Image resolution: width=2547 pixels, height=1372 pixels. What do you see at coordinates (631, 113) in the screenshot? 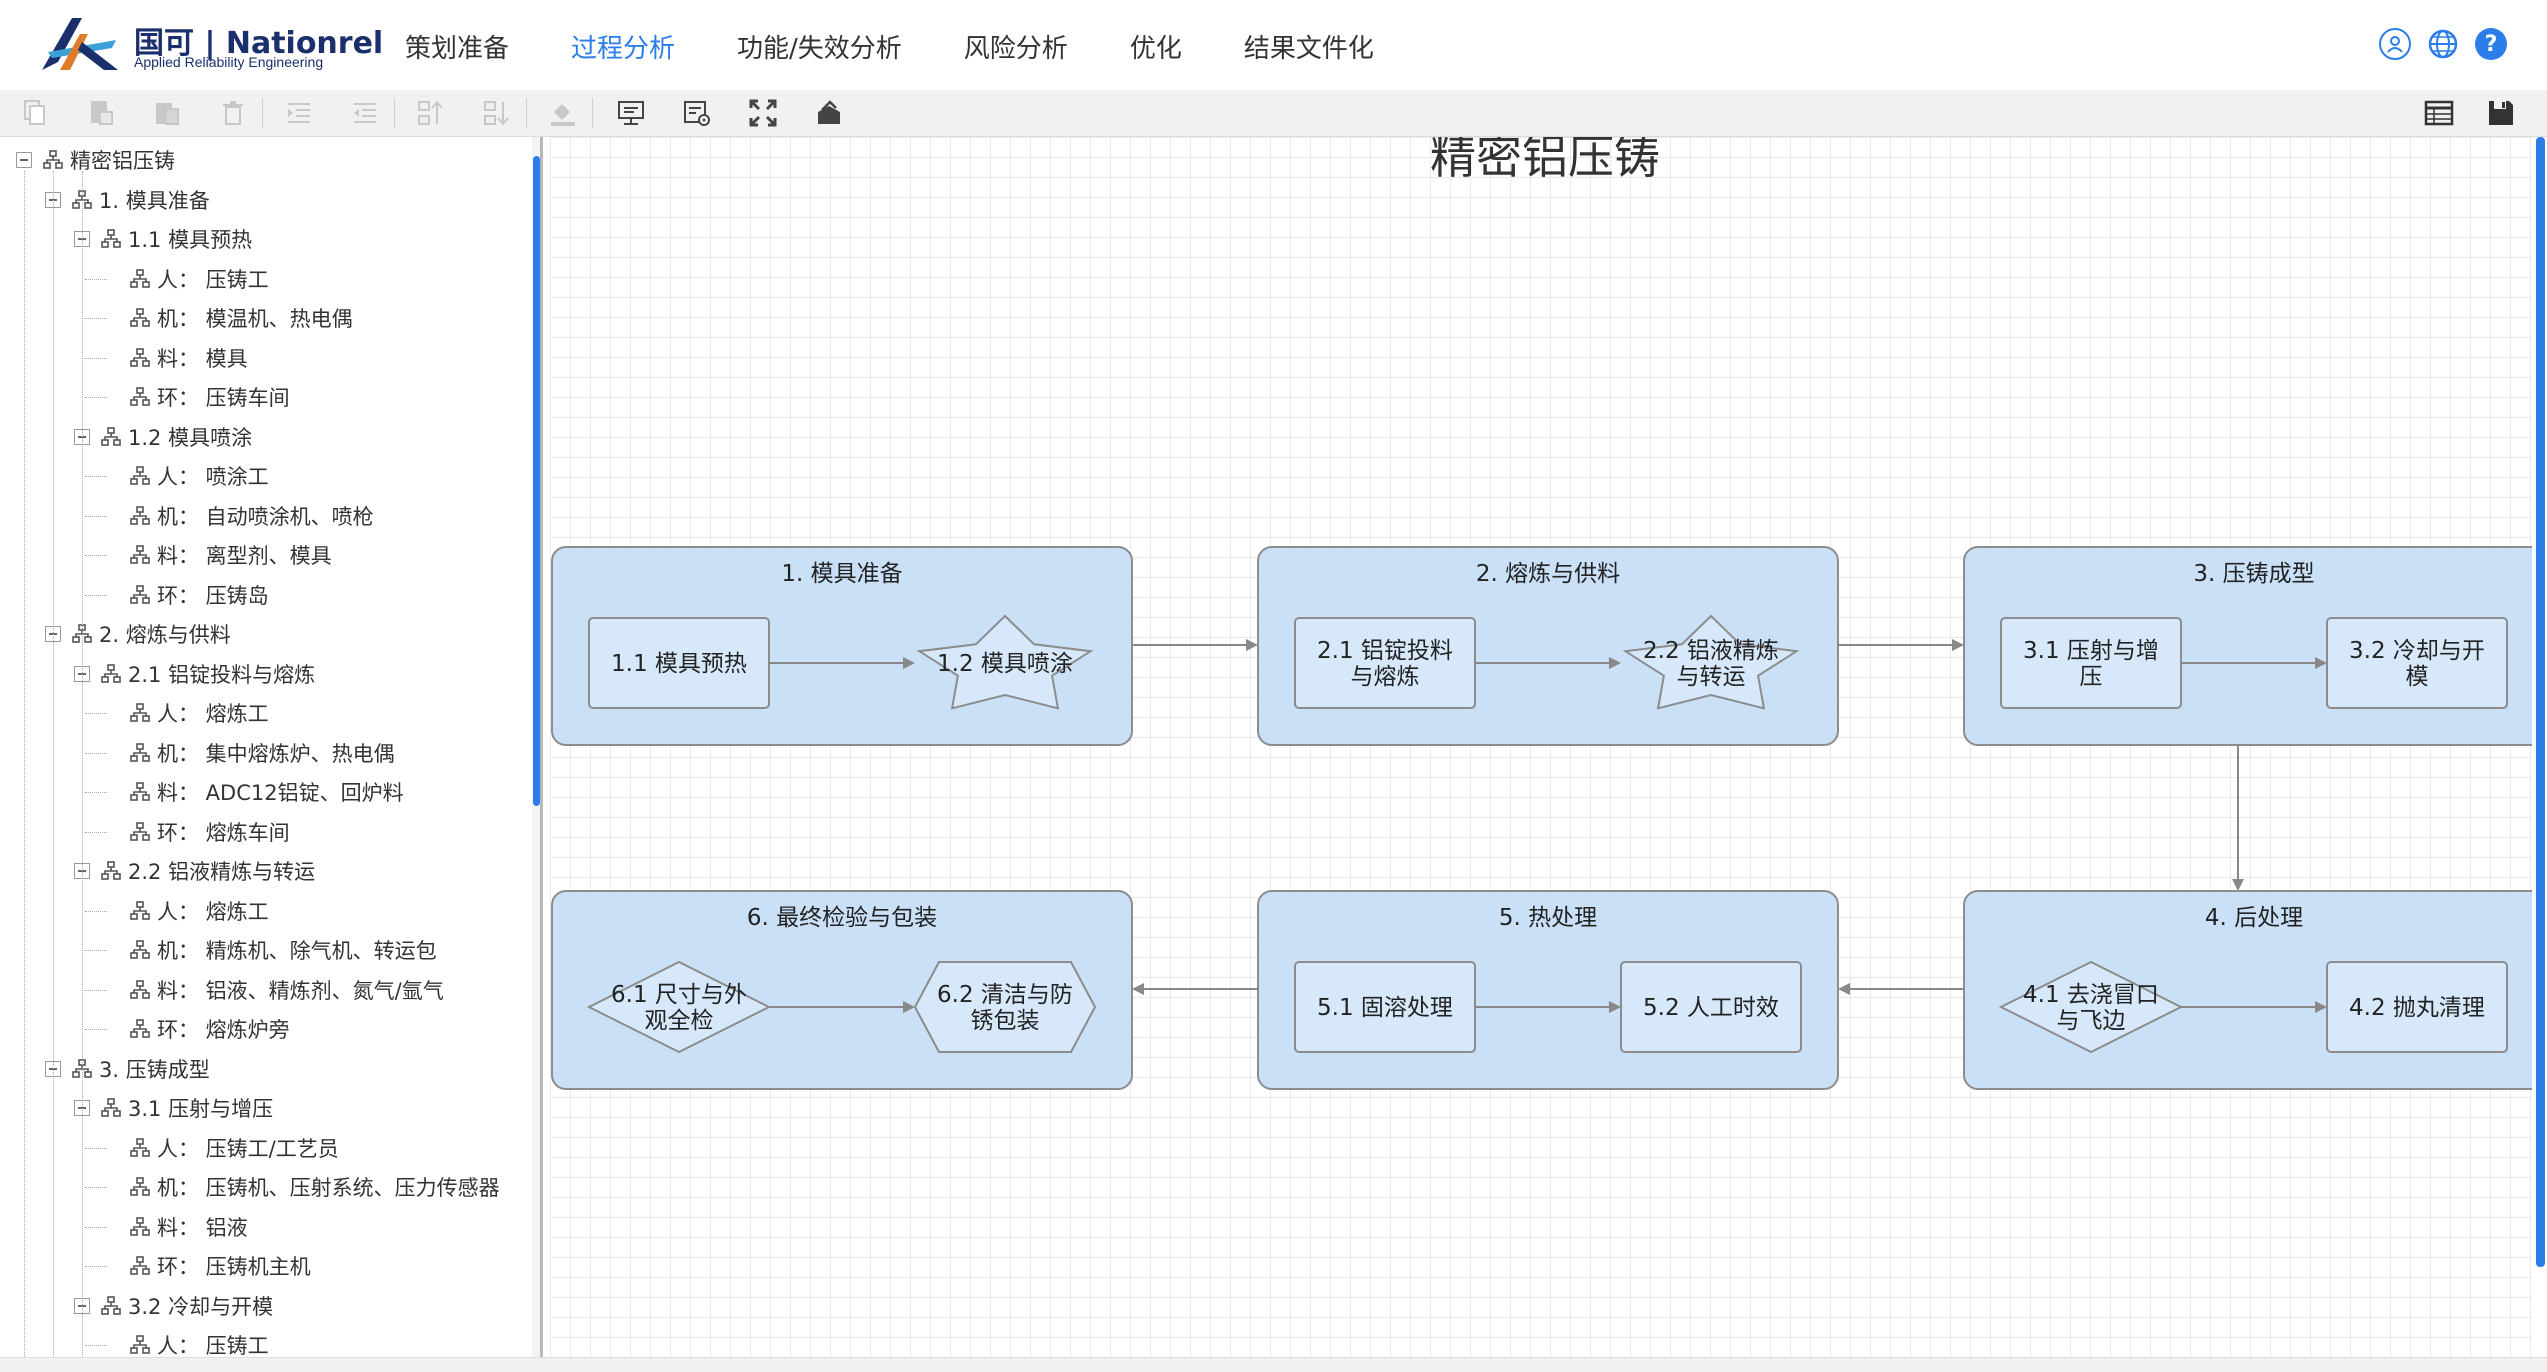
I see `display-icon` at bounding box center [631, 113].